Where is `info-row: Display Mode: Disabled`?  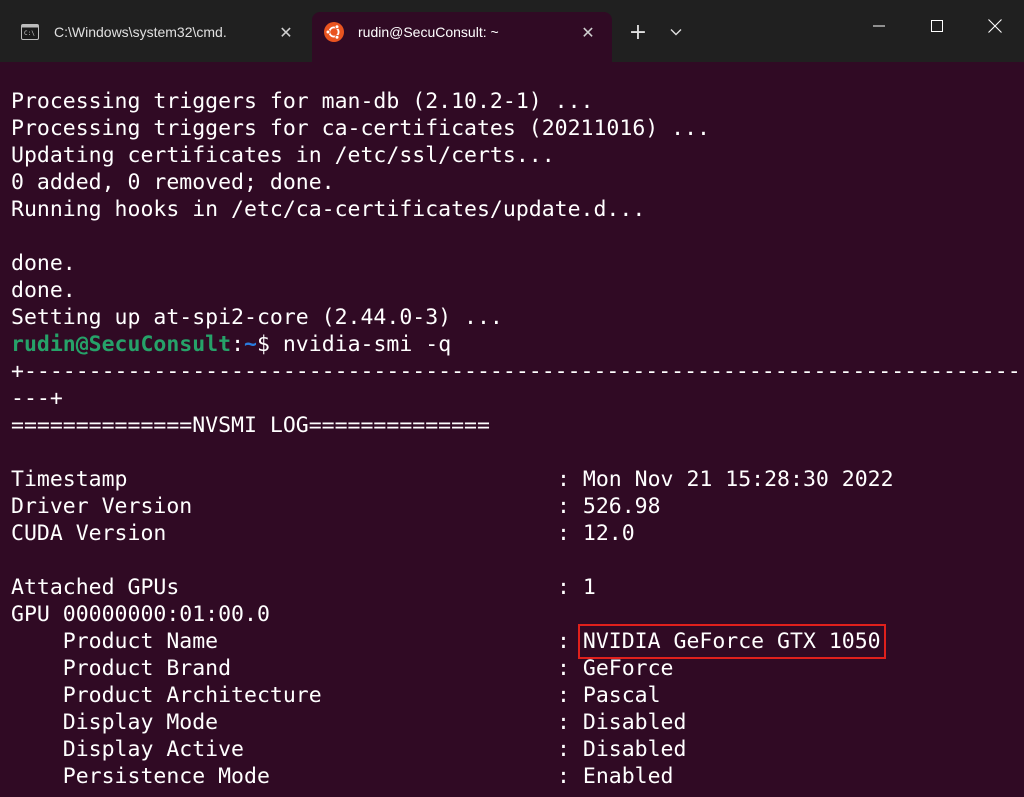 info-row: Display Mode: Disabled is located at coordinates (511, 722).